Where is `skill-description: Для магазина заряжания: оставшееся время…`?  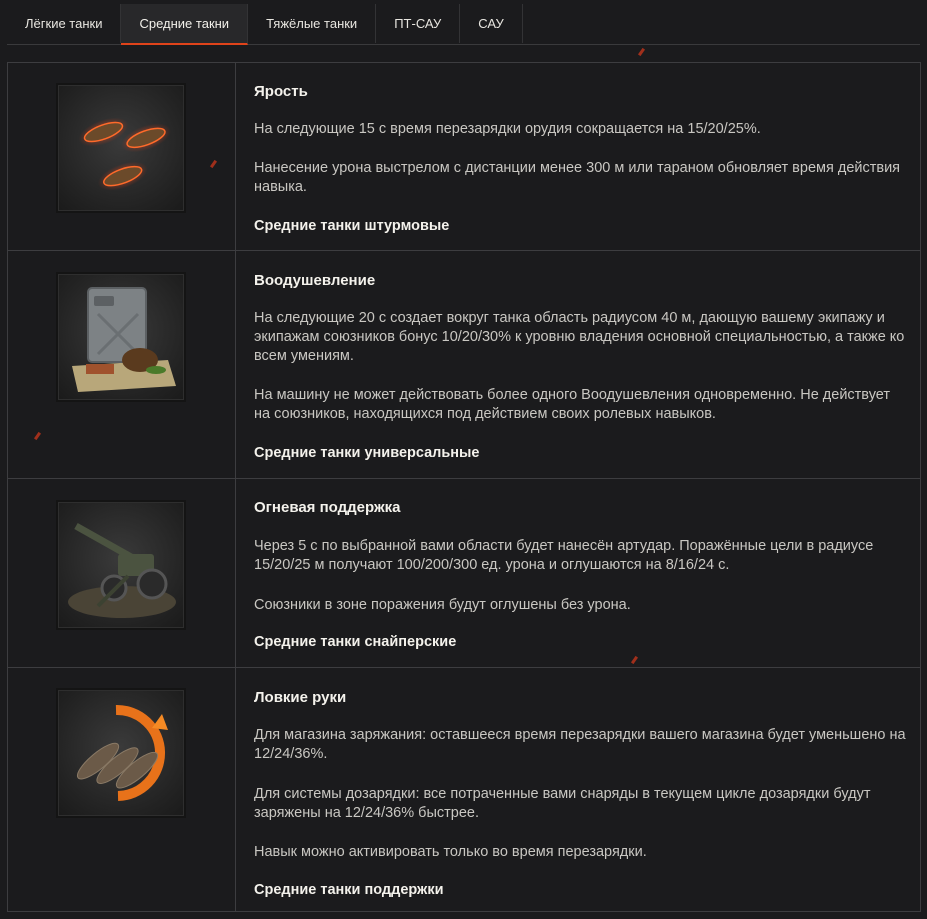
skill-description: Для магазина заряжания: оставшееся время… is located at coordinates (580, 744).